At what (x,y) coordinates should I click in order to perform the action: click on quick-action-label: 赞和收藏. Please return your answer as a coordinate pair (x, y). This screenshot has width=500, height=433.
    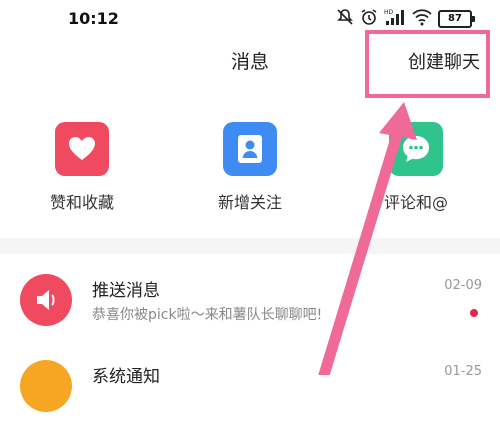
    Looking at the image, I should click on (81, 202).